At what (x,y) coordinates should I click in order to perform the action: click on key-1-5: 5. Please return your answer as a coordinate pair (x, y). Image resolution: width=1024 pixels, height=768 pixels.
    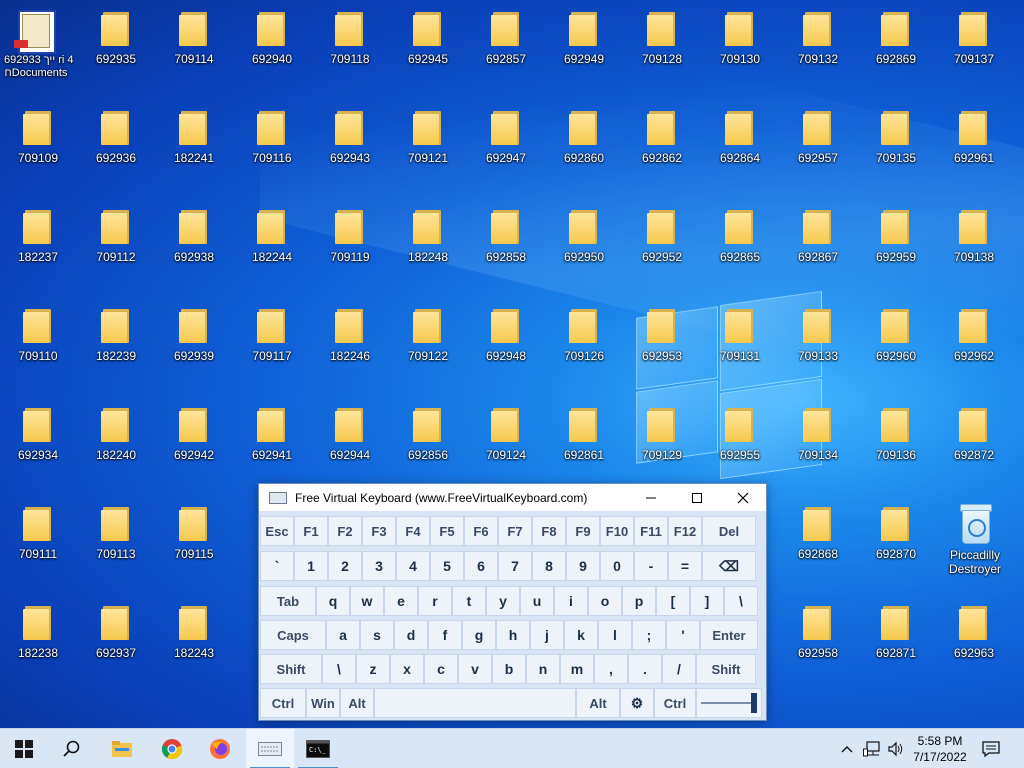
    Looking at the image, I should click on (447, 566).